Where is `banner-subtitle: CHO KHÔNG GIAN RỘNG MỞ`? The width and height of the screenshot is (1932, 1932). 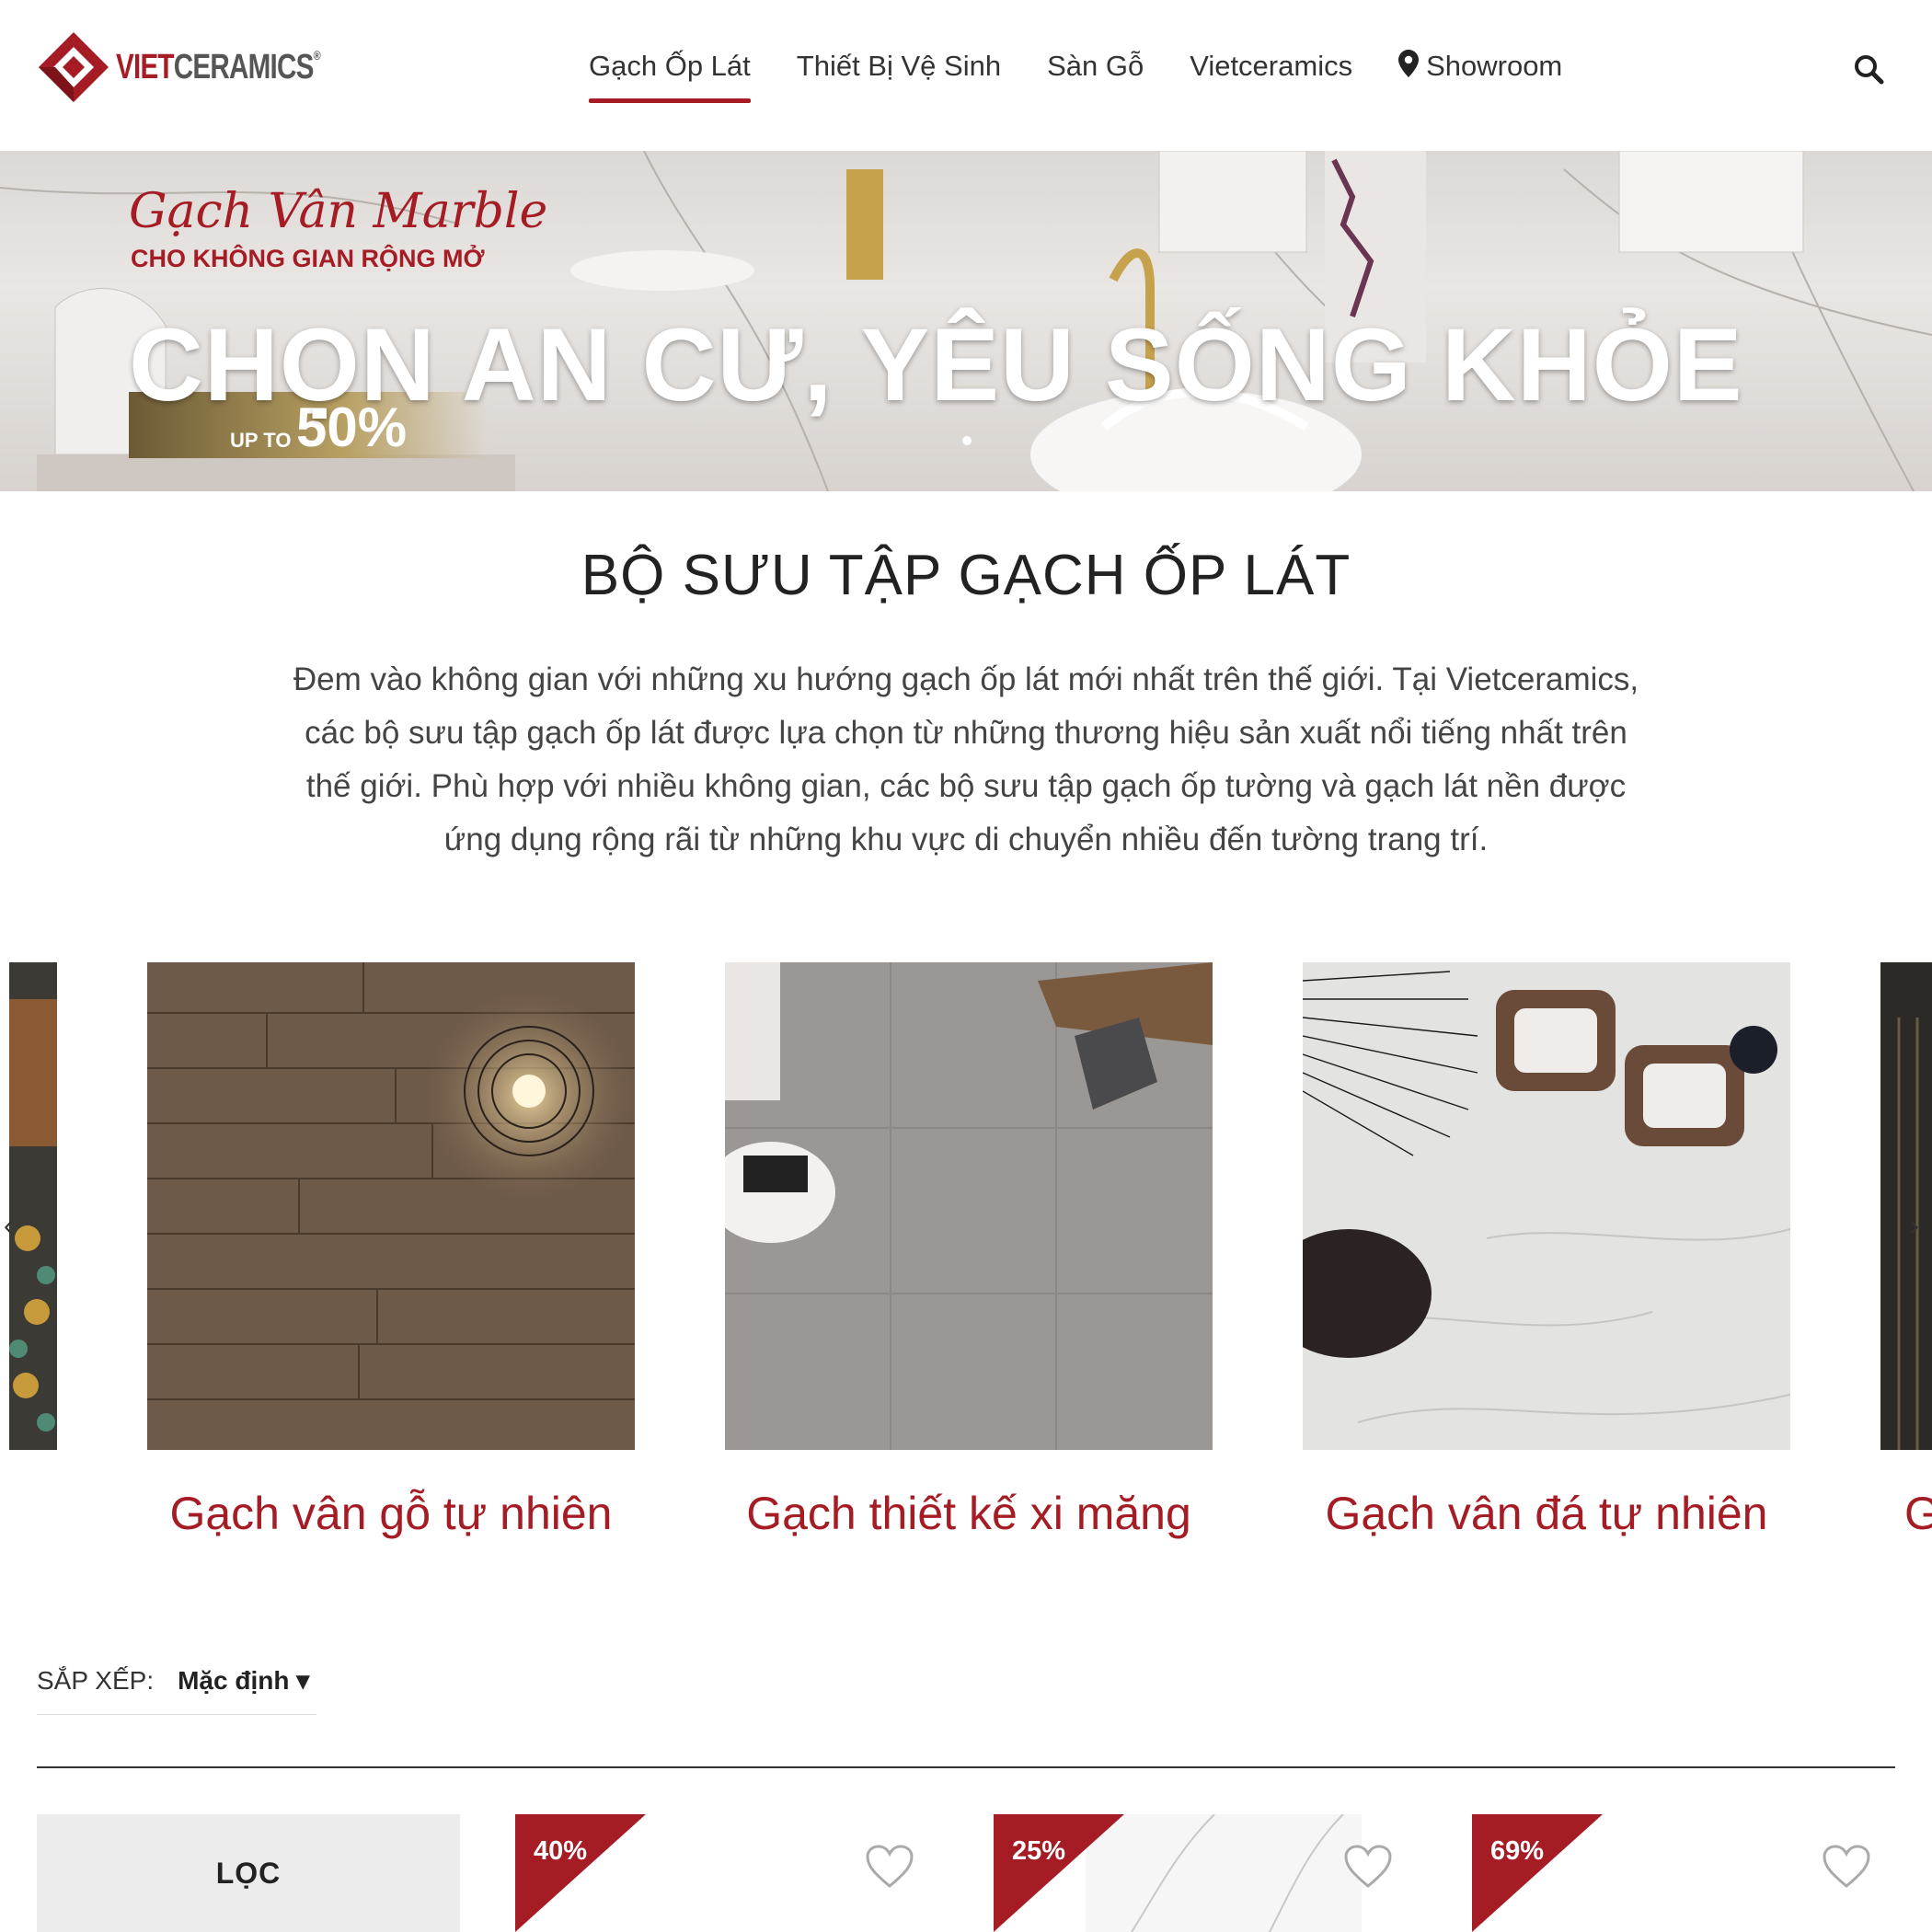 banner-subtitle: CHO KHÔNG GIAN RỘNG MỞ is located at coordinates (308, 258).